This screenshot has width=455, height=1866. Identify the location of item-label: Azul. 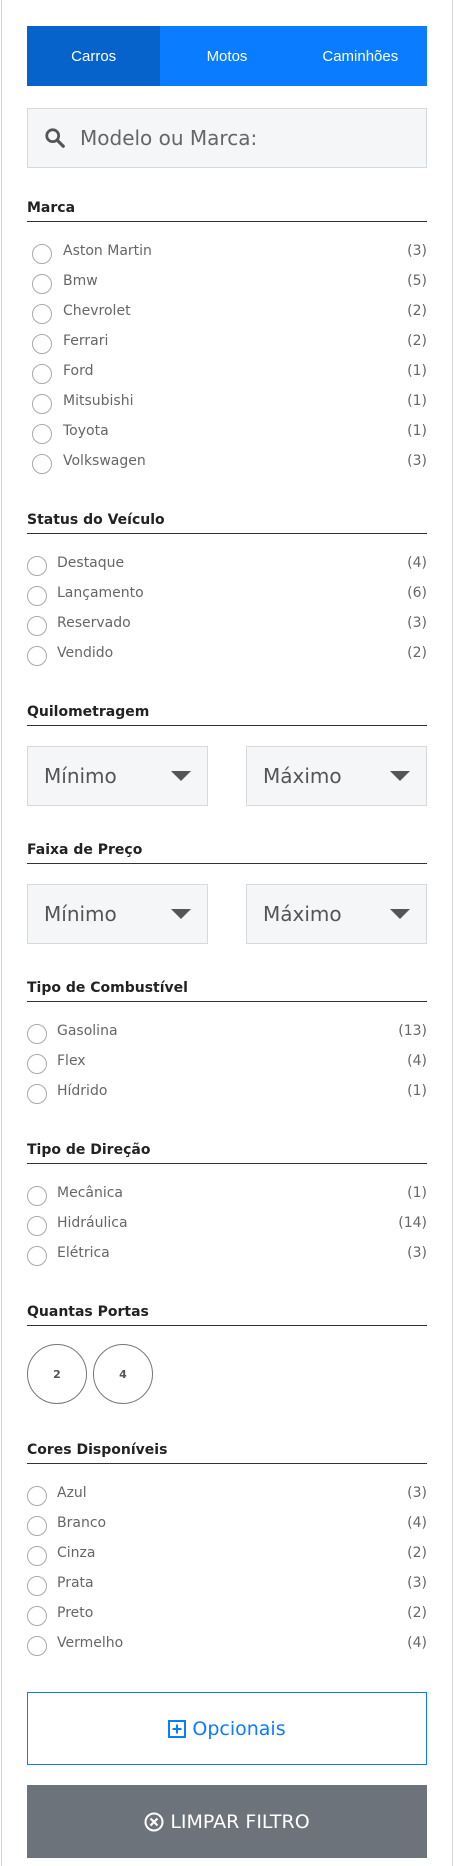
(72, 1493).